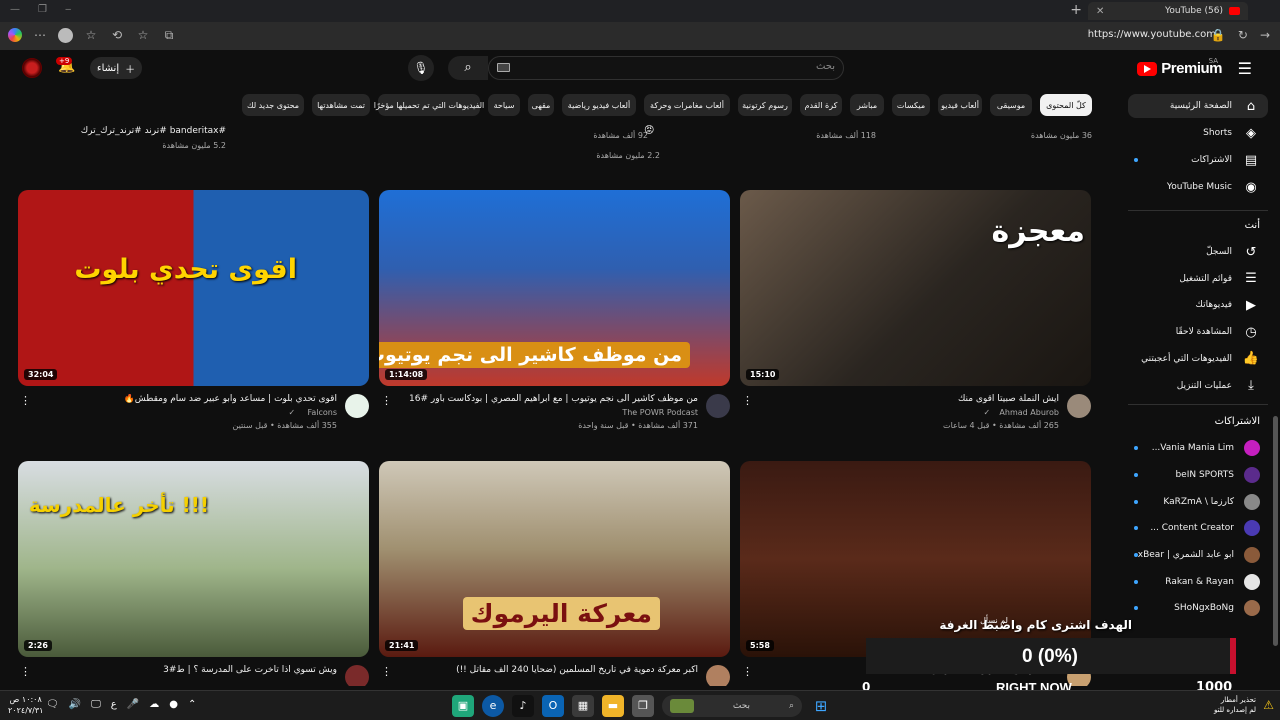  I want to click on browser-tab: (56) YouTube ✕, so click(1168, 11).